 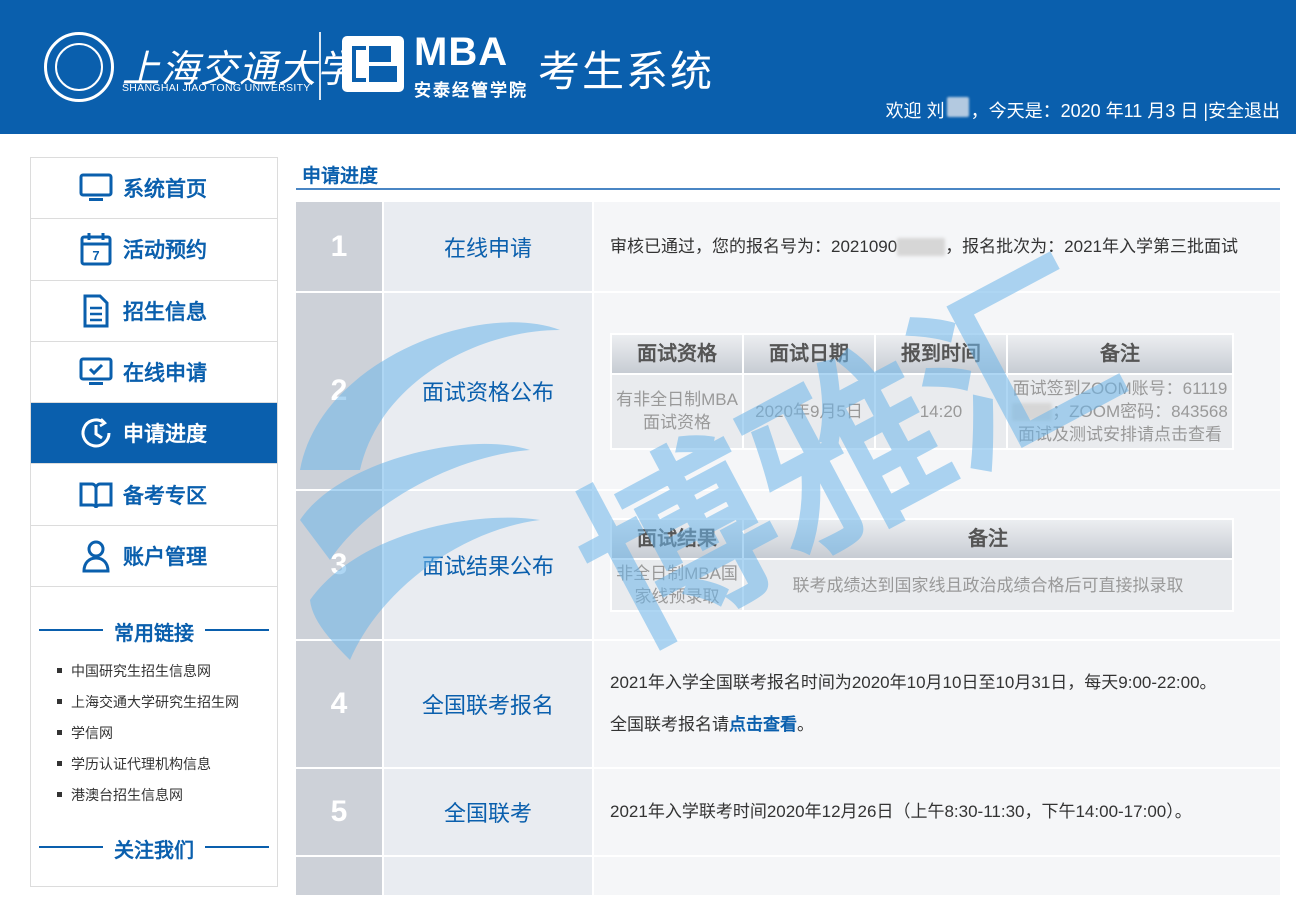 I want to click on follow-section-header: 关注我们, so click(x=154, y=848).